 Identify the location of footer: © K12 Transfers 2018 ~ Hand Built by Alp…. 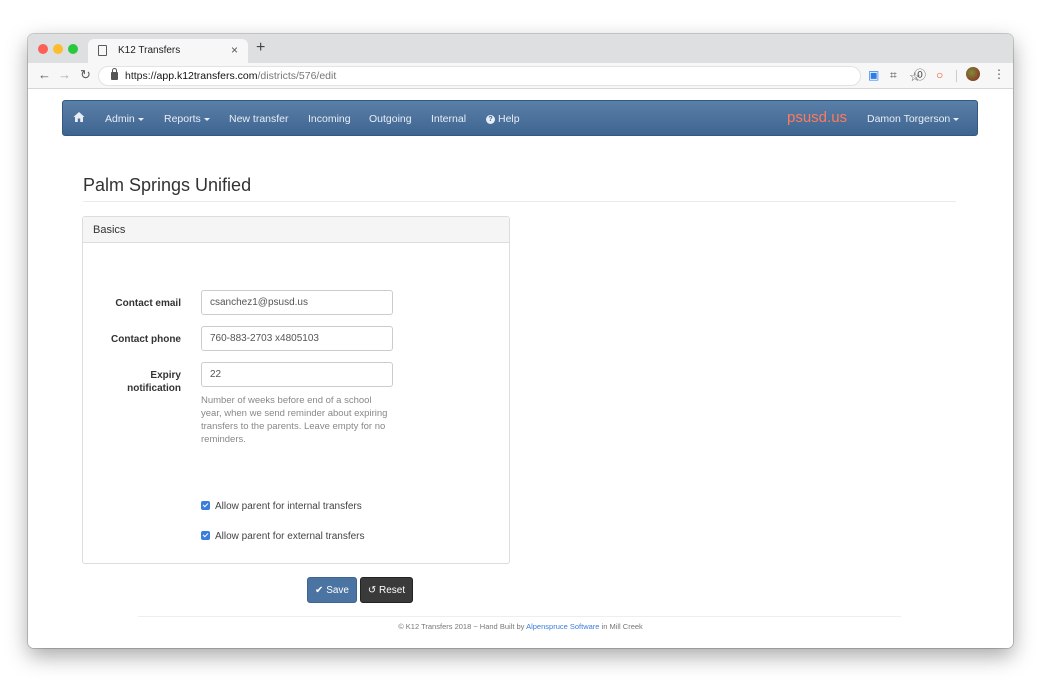
(520, 626).